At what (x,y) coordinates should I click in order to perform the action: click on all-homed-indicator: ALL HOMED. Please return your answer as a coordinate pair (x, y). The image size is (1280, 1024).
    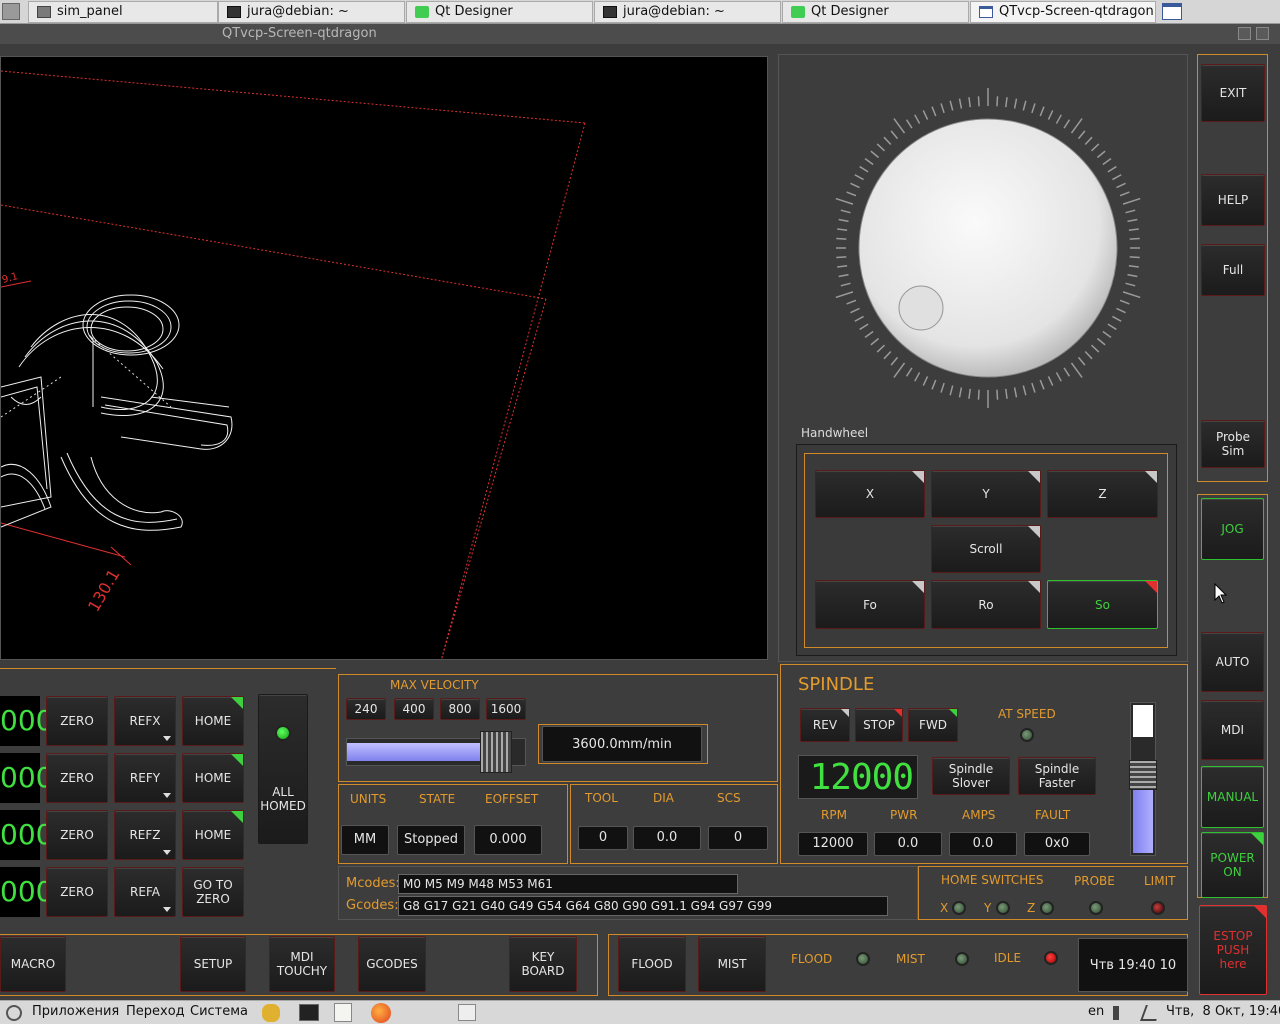
    Looking at the image, I should click on (283, 769).